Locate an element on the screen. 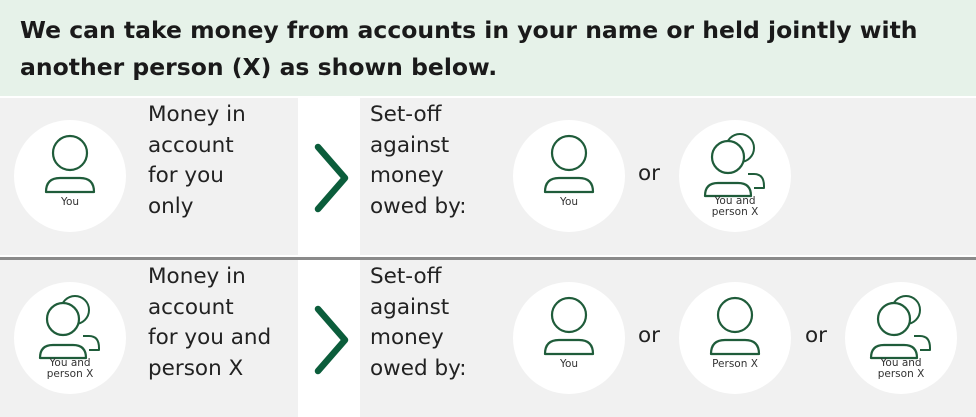 The height and width of the screenshot is (417, 976). money-description: Money in account for you and person X is located at coordinates (210, 322).